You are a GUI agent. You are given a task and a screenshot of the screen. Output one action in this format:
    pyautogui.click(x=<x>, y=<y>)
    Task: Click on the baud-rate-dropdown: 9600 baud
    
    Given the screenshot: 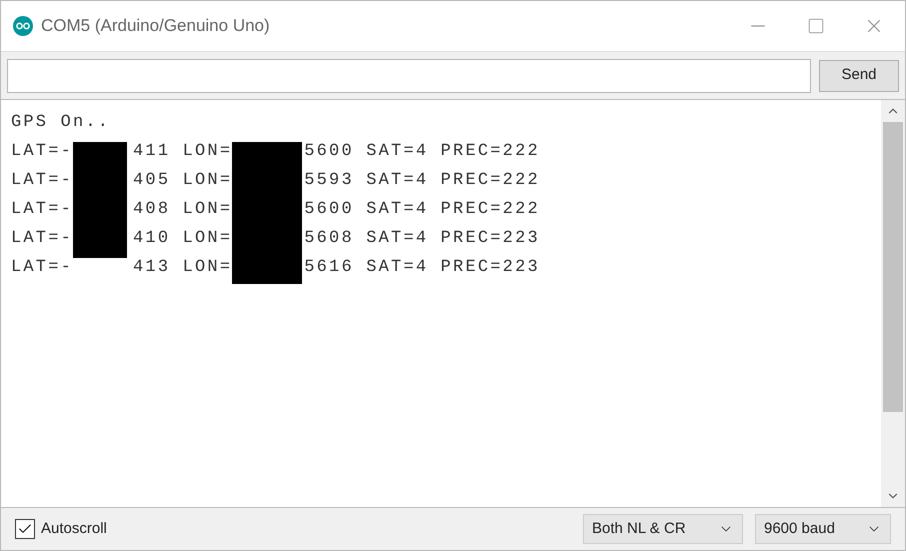 What is the action you would take?
    pyautogui.click(x=823, y=529)
    